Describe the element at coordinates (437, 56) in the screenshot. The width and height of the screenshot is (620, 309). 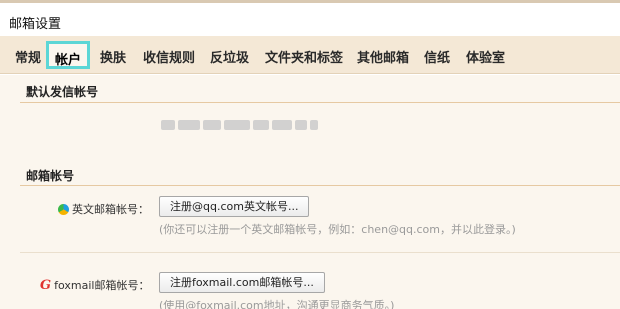
I see `tab-stationery: 信纸` at that location.